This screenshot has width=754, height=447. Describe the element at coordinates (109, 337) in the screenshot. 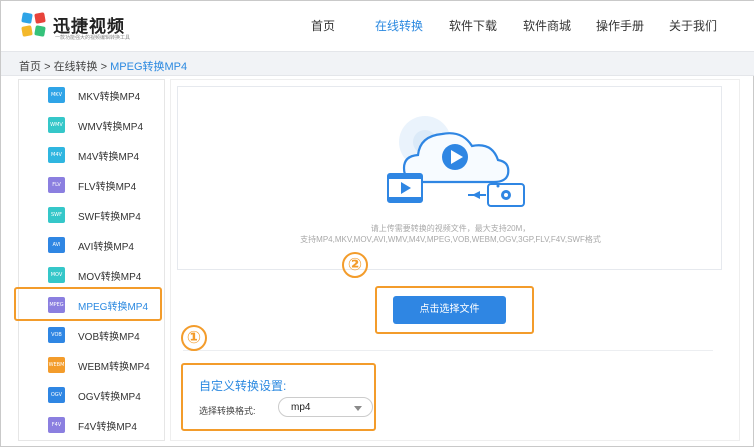

I see `sidebar-item-label: VOB转换MP4` at that location.